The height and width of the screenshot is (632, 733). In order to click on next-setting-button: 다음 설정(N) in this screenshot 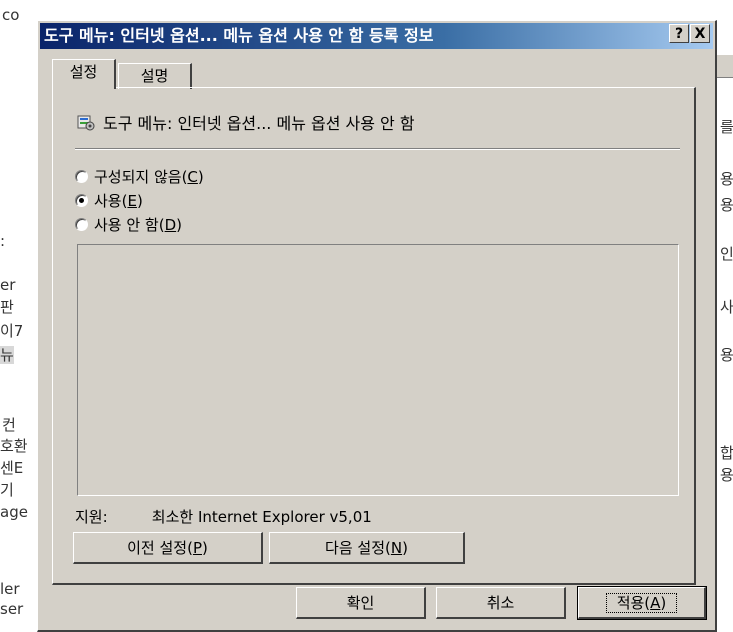, I will do `click(367, 548)`.